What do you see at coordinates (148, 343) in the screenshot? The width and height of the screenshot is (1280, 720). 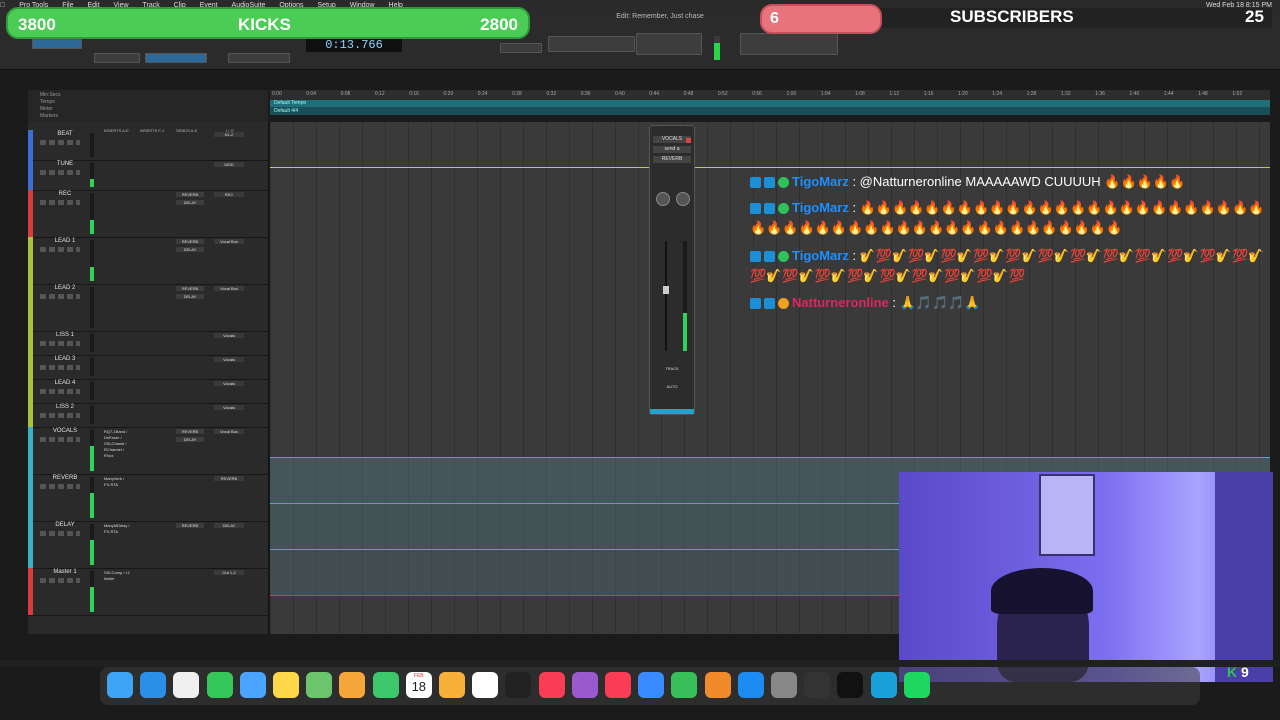 I see `track-row: LISS 1 Vocals` at bounding box center [148, 343].